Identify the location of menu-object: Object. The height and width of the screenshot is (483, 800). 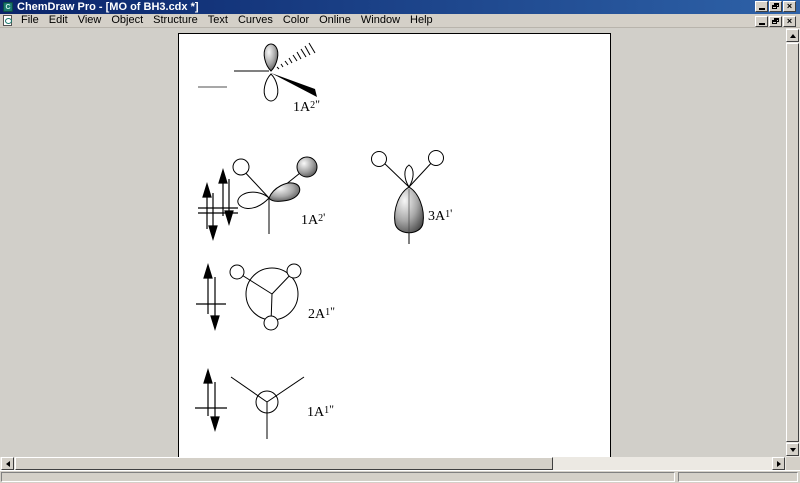
(127, 20).